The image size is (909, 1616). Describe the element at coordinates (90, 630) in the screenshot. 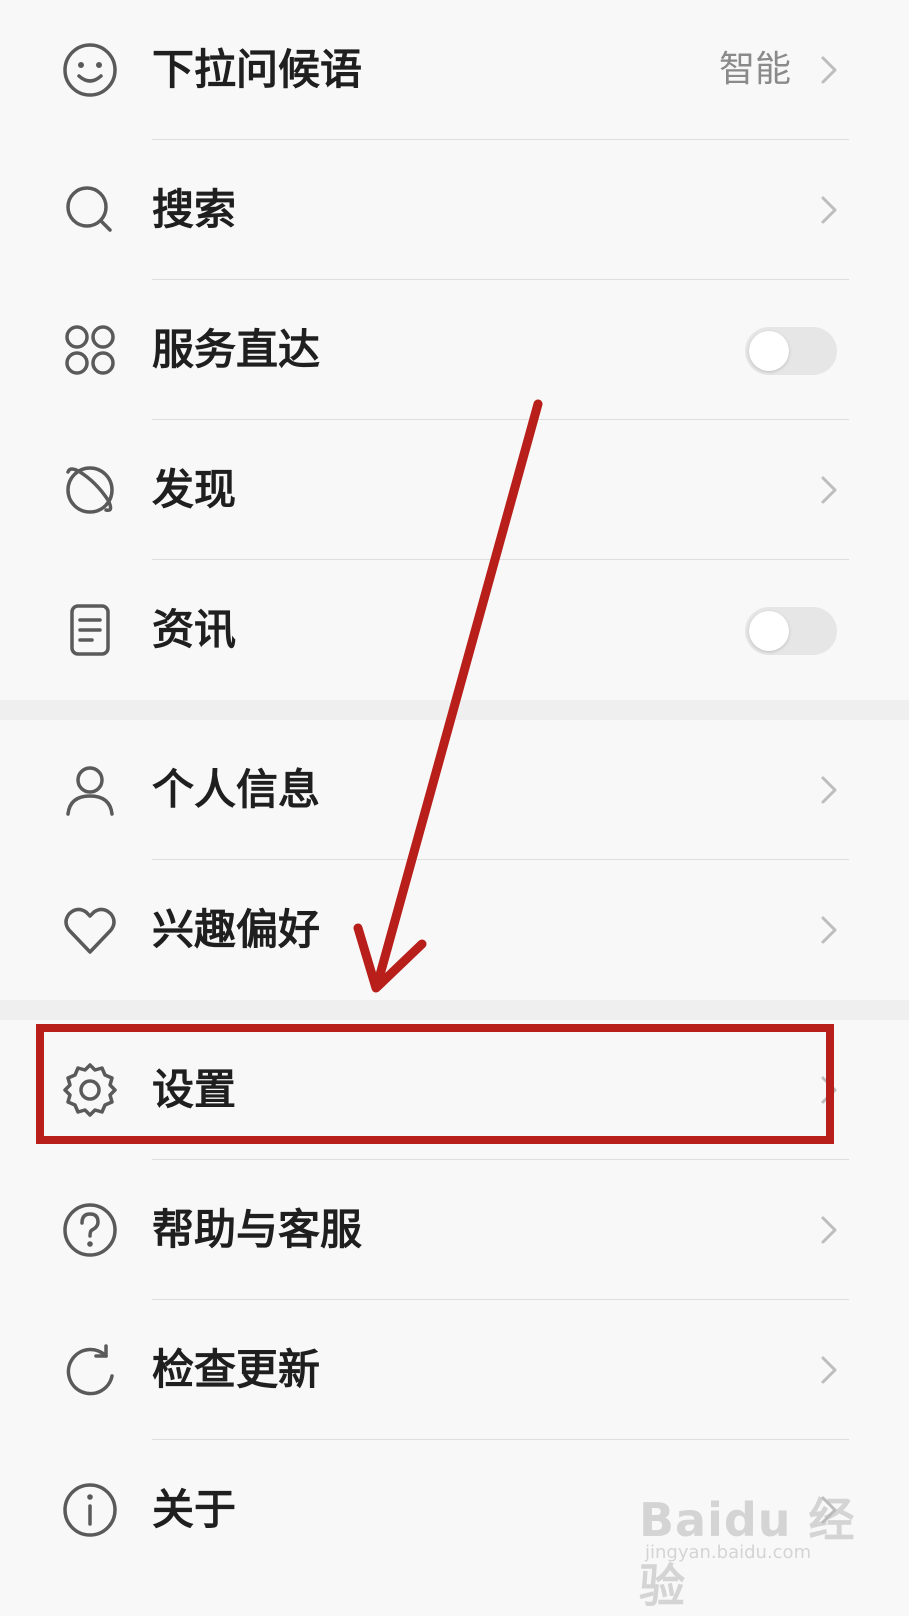

I see `document-icon` at that location.